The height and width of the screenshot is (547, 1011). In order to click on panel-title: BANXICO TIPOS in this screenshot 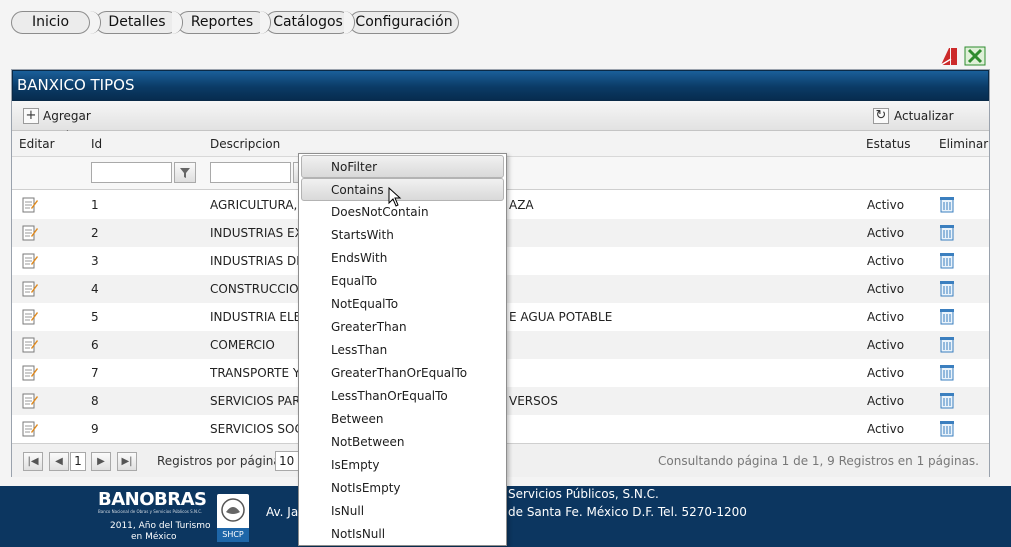, I will do `click(500, 85)`.